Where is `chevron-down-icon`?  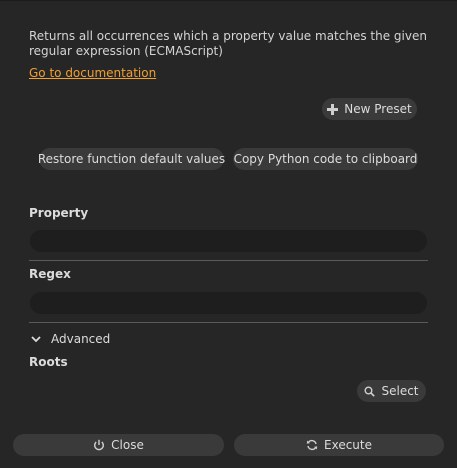 chevron-down-icon is located at coordinates (36, 339).